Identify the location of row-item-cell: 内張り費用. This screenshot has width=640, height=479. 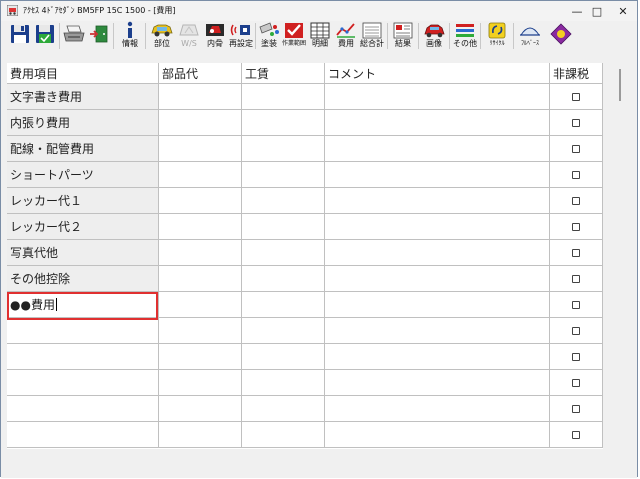
(83, 123).